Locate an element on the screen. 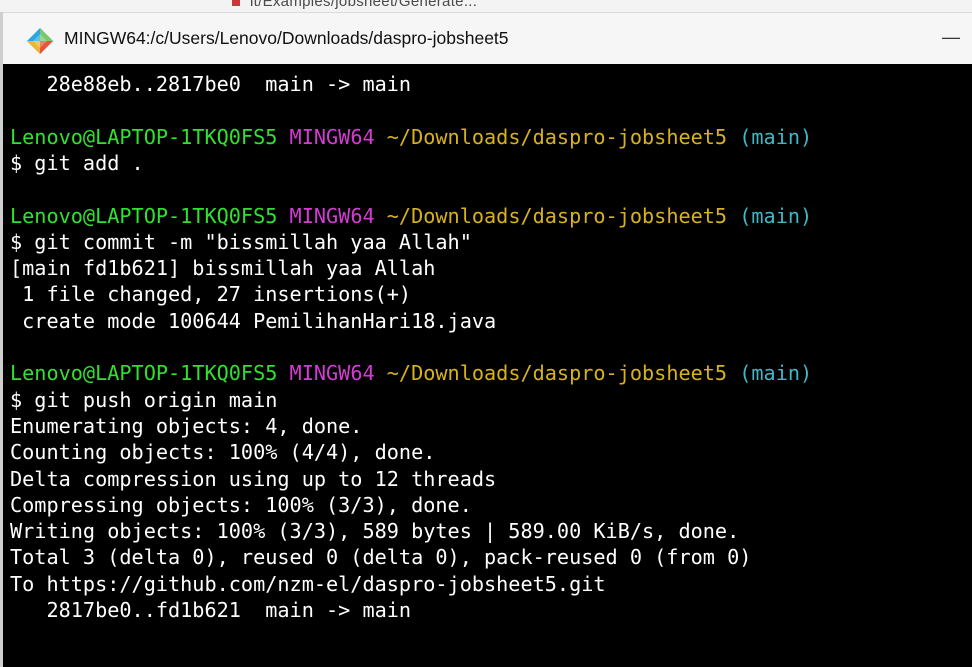 Image resolution: width=972 pixels, height=667 pixels. output-line: Enumerating objects: 4, done. is located at coordinates (186, 425).